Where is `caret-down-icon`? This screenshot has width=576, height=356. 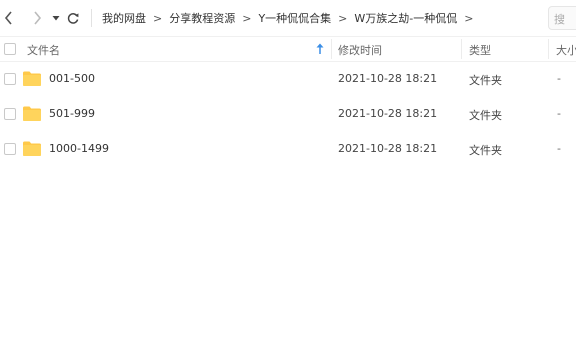
caret-down-icon is located at coordinates (56, 18).